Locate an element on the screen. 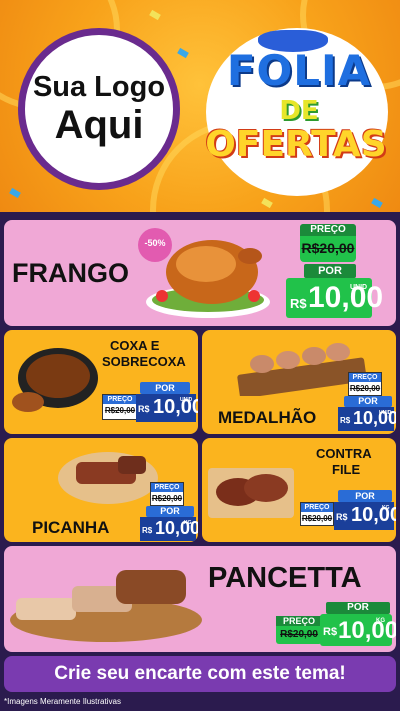 Image resolution: width=400 pixels, height=711 pixels. discount-text: -50% is located at coordinates (155, 243).